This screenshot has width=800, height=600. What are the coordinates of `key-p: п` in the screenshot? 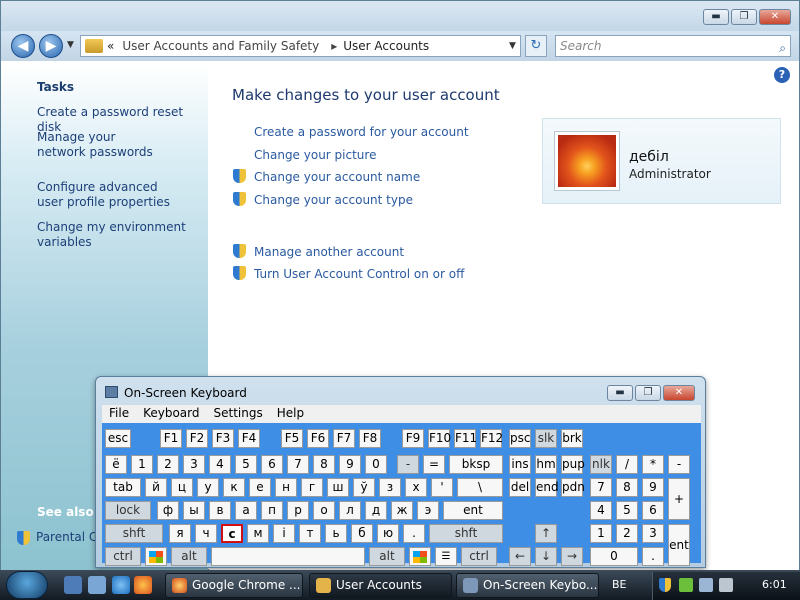 It's located at (272, 510).